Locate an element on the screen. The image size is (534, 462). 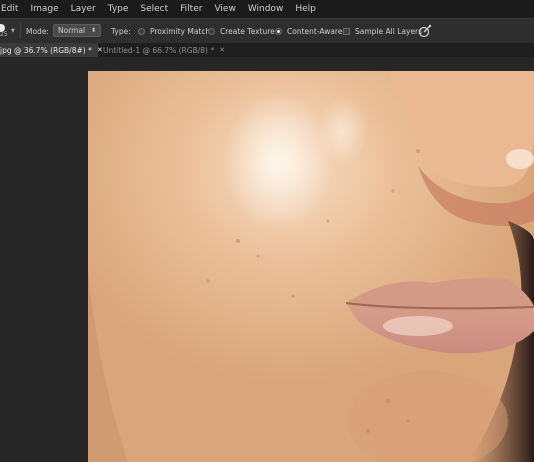
radio-button-selected is located at coordinates (278, 31).